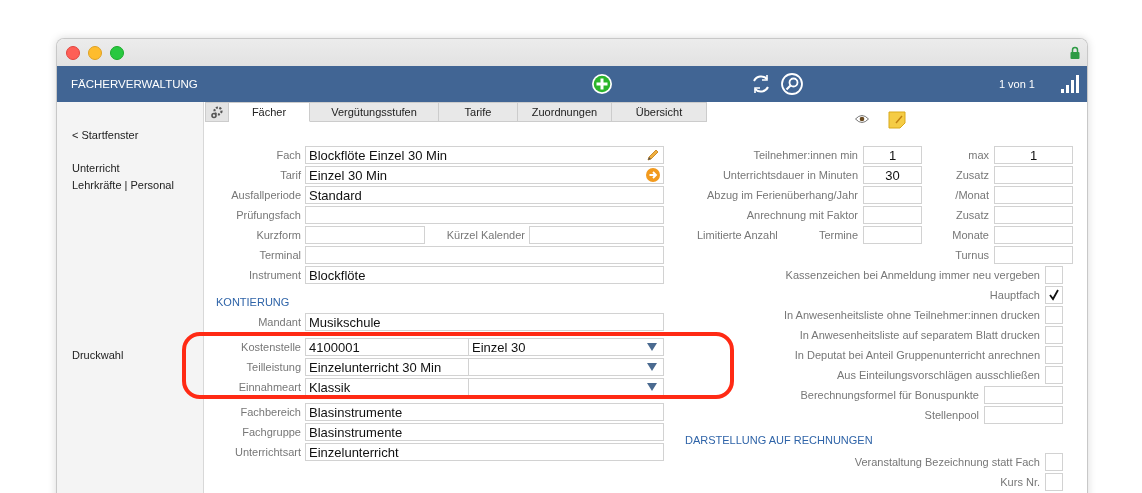  I want to click on tab: Tarife, so click(478, 112).